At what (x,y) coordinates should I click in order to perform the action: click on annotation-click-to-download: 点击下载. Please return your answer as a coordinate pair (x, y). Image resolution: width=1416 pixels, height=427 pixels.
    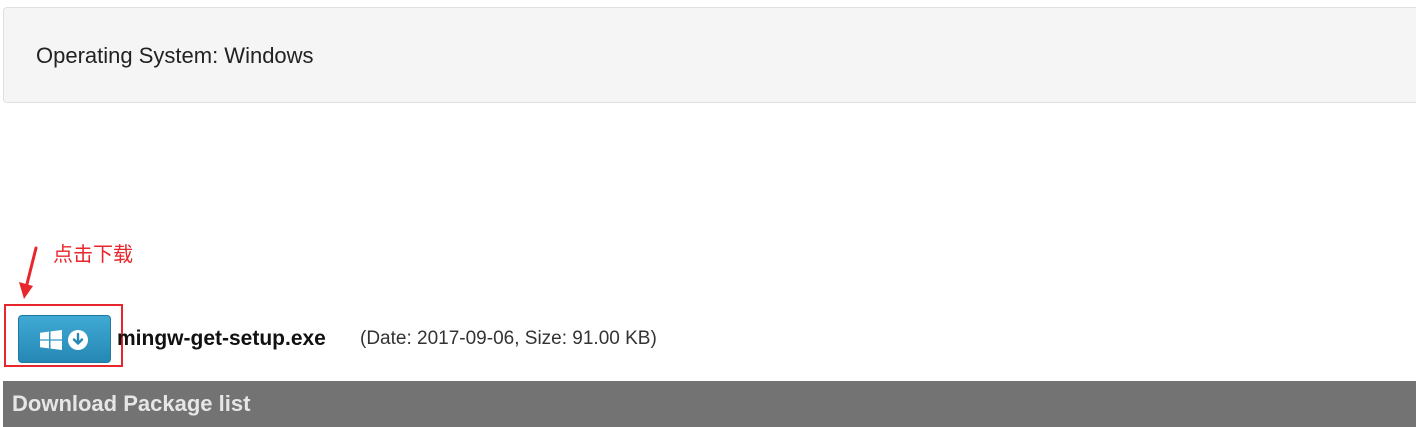
    Looking at the image, I should click on (93, 254).